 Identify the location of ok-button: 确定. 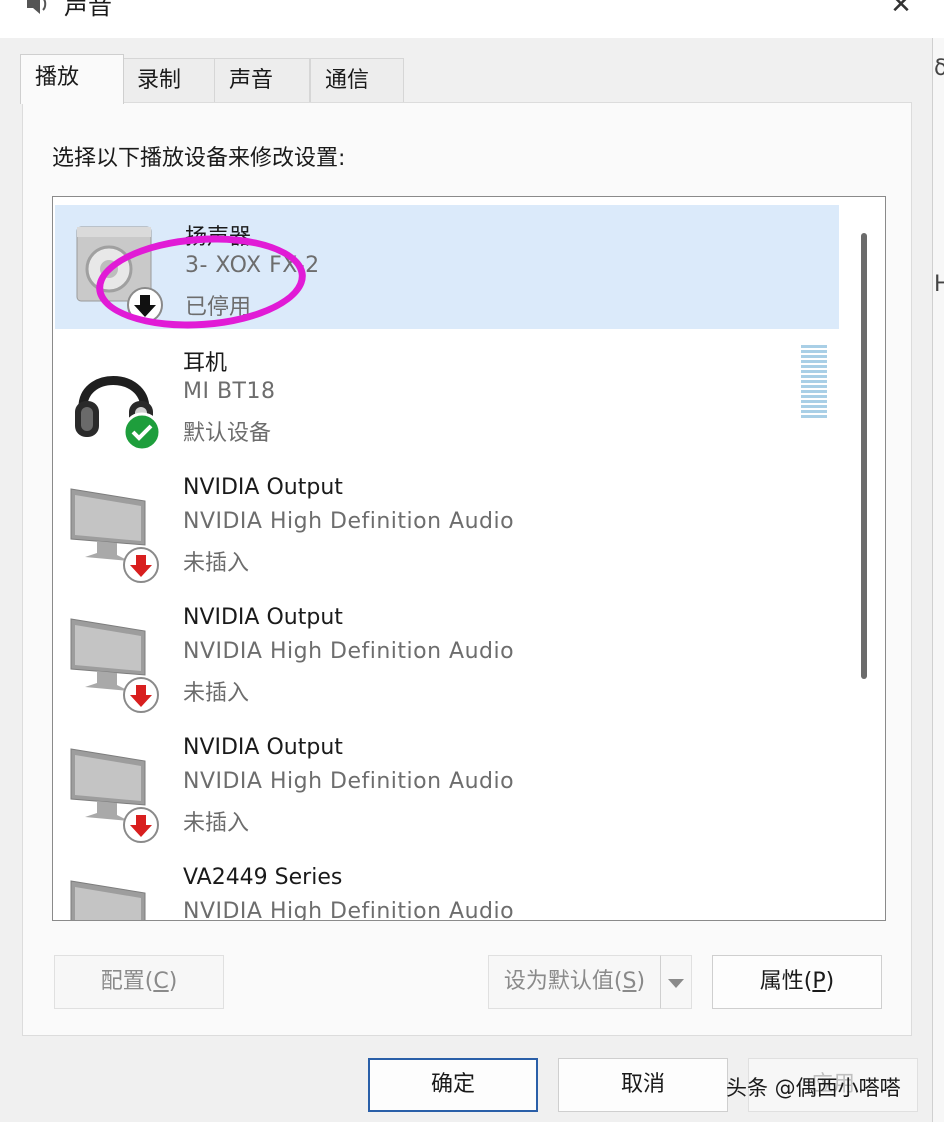
(453, 1085).